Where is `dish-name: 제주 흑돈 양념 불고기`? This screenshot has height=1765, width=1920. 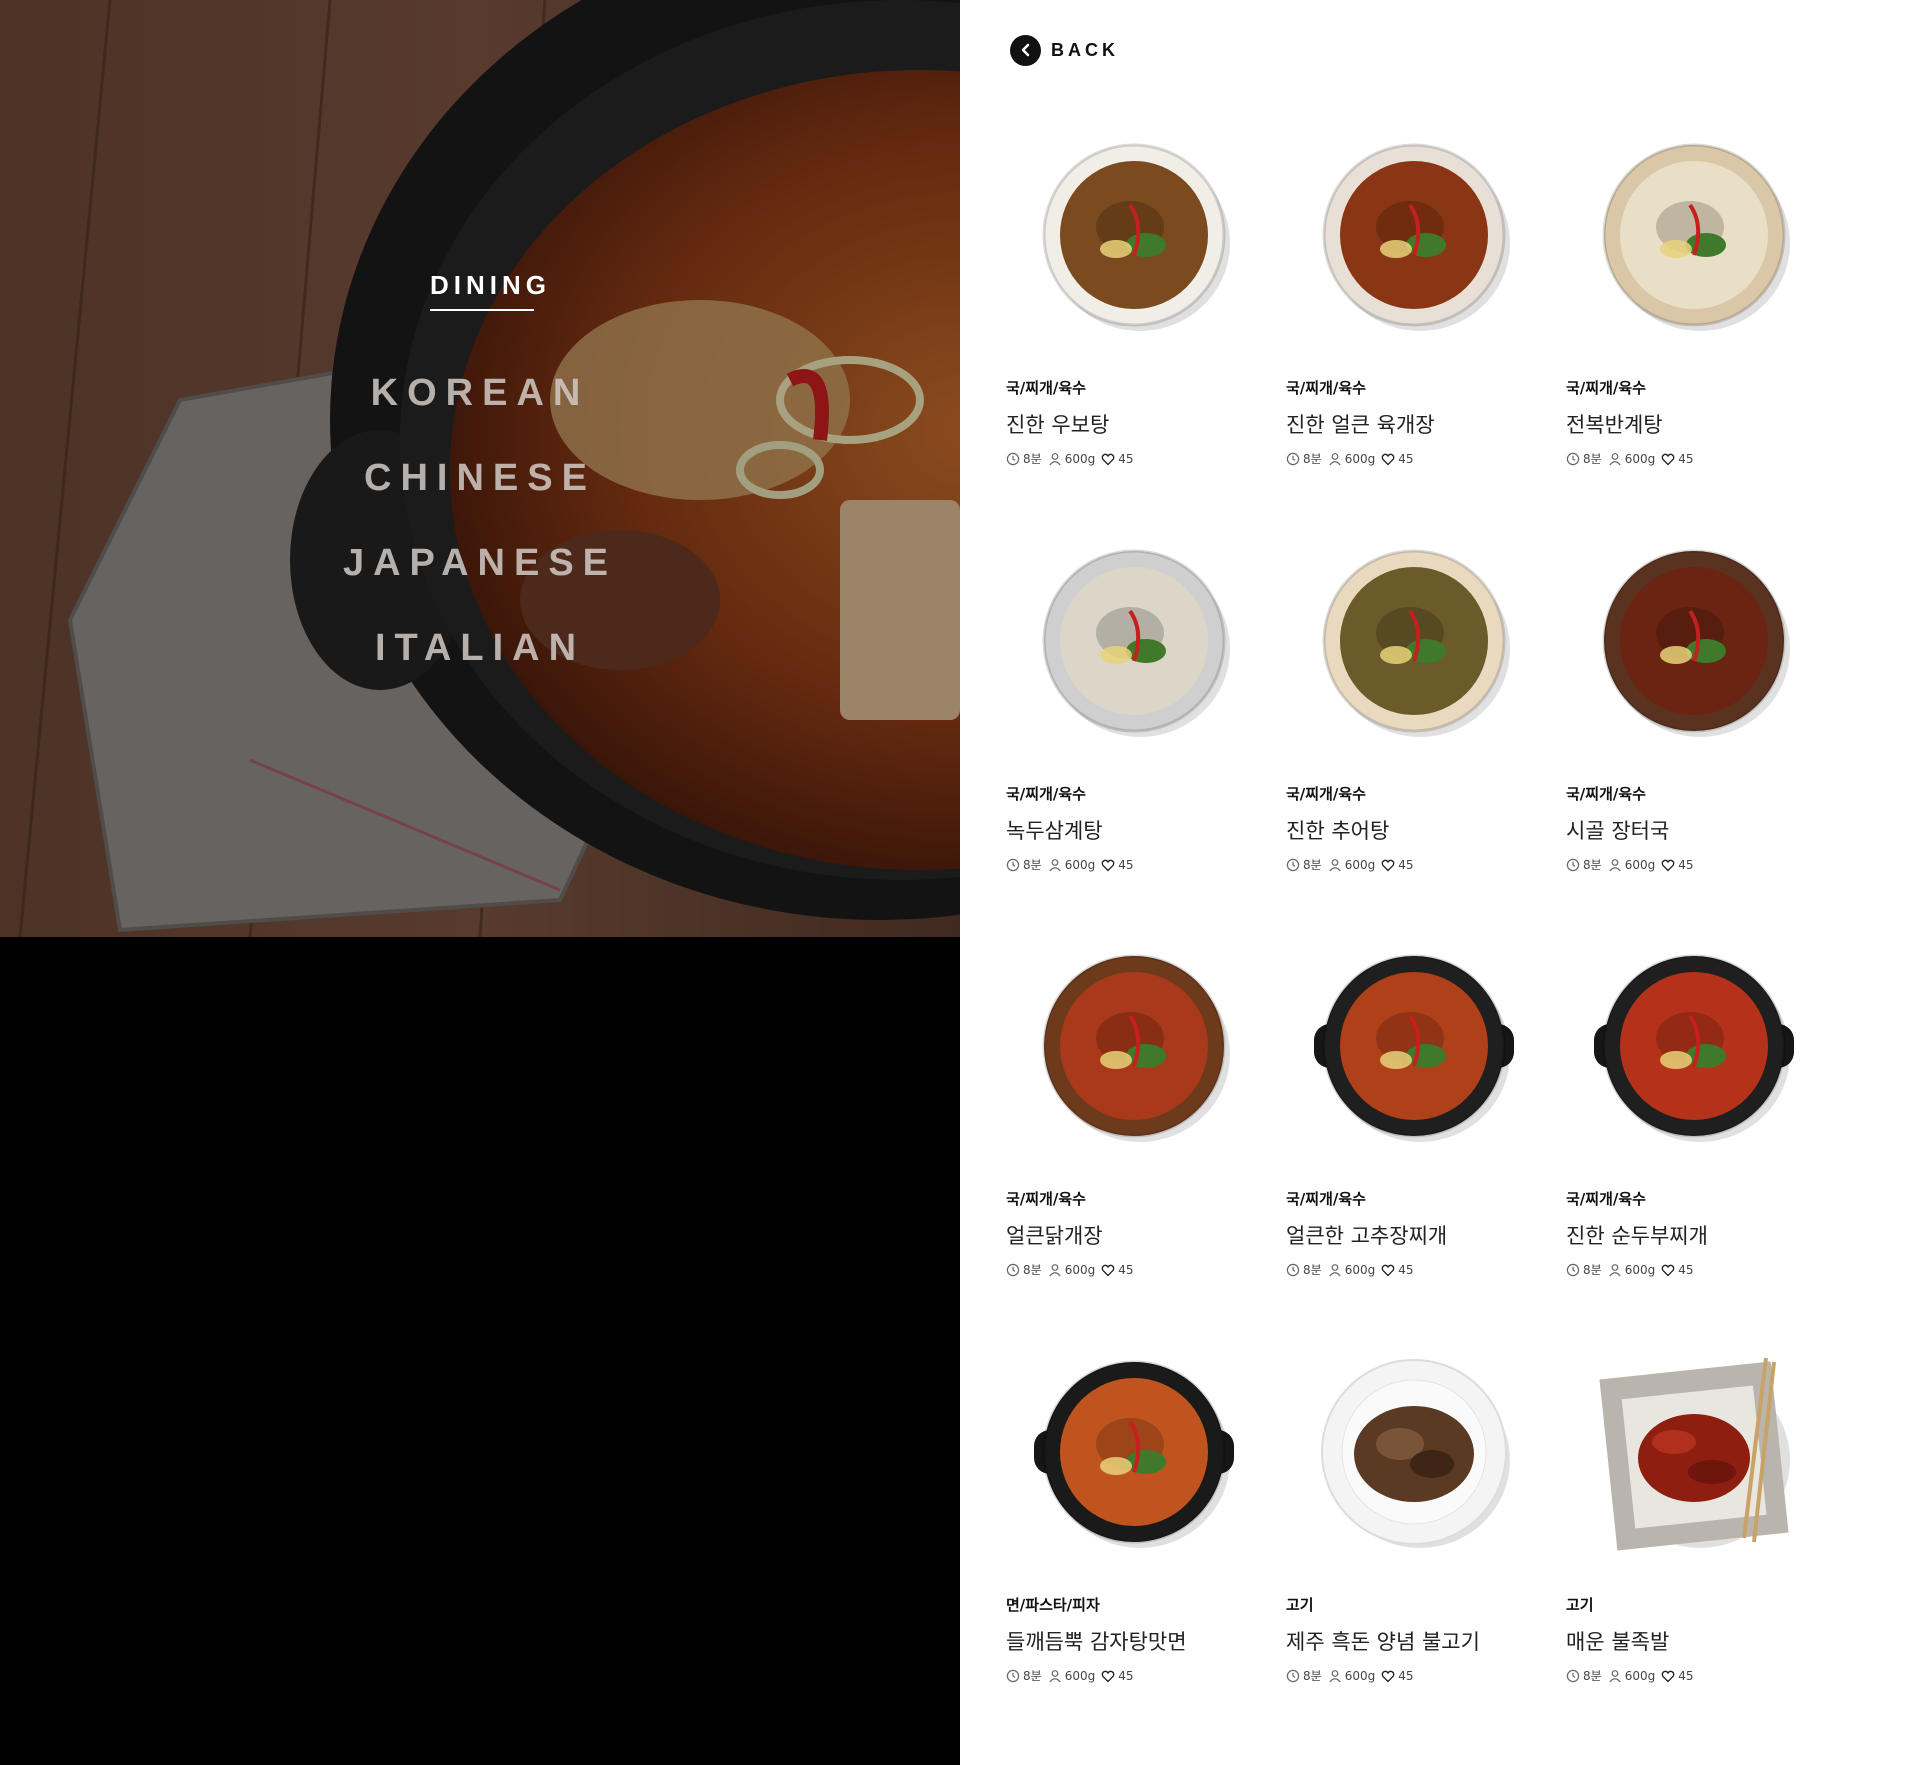
dish-name: 제주 흑돈 양념 불고기 is located at coordinates (1383, 1642).